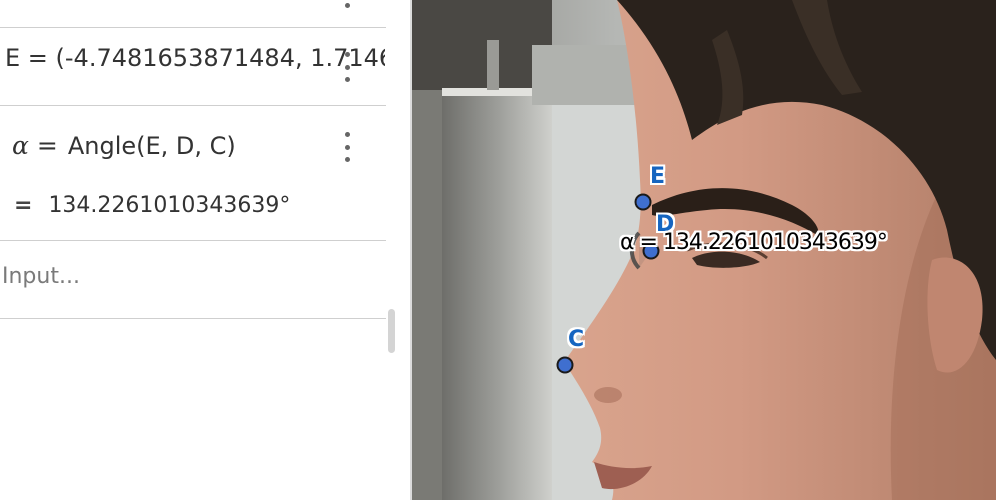 This screenshot has width=996, height=500. I want to click on angle-value: 134.2261010343639°, so click(169, 205).